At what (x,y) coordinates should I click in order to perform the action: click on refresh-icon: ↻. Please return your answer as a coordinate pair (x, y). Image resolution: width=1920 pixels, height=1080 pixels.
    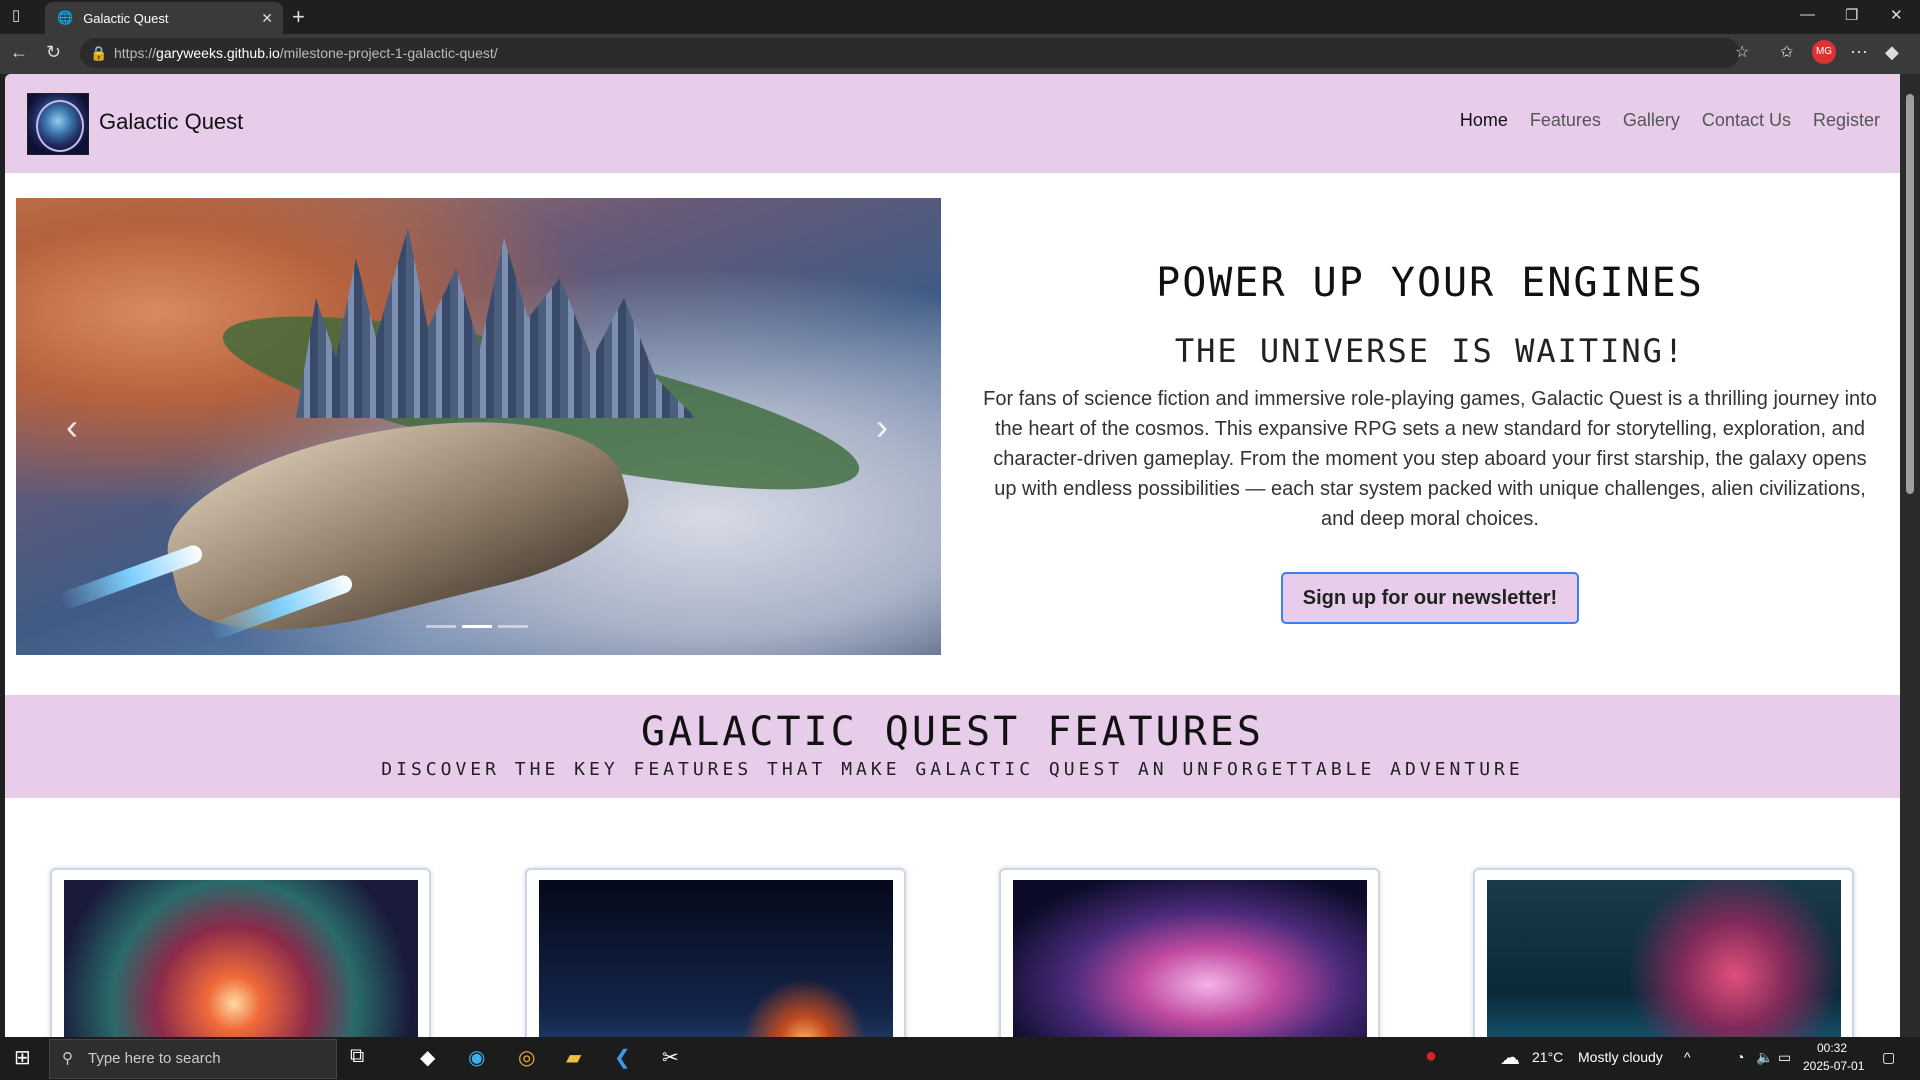
    Looking at the image, I should click on (53, 52).